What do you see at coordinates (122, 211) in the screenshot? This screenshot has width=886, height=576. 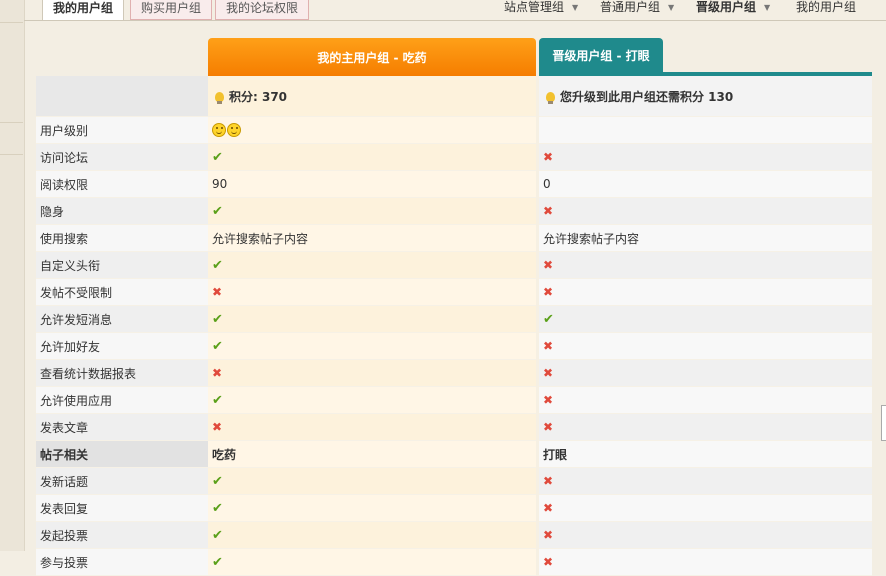 I see `row-label: 隐身` at bounding box center [122, 211].